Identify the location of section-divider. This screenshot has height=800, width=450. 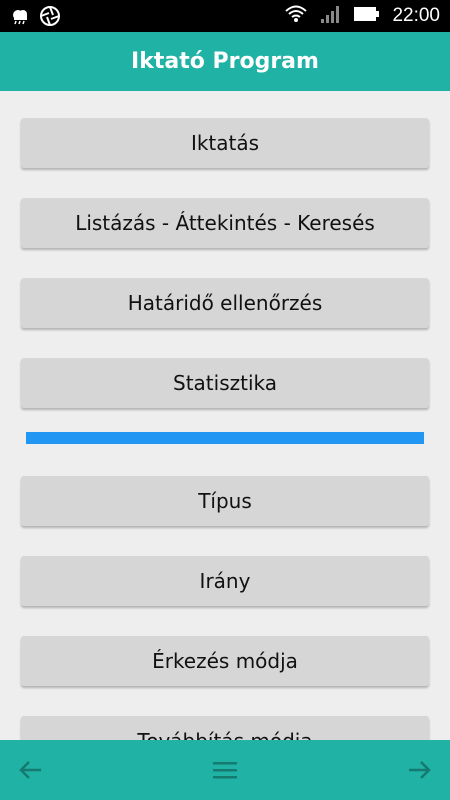
(225, 438).